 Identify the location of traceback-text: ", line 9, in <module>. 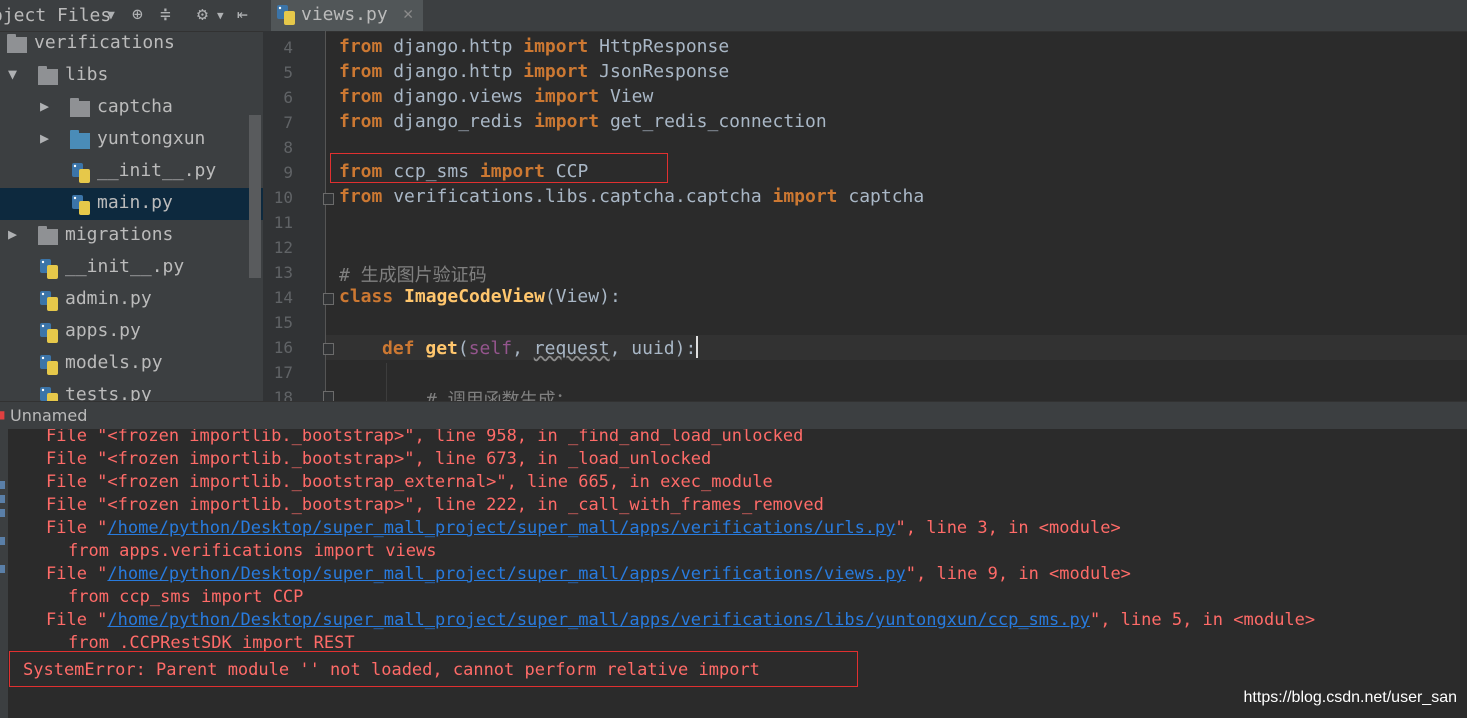
(1018, 574).